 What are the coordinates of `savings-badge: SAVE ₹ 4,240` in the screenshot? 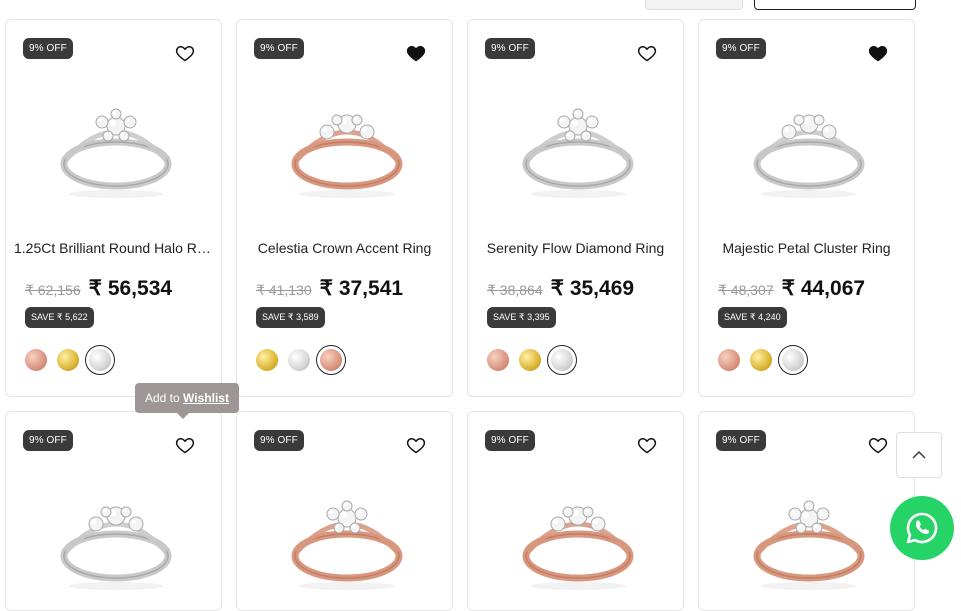 It's located at (752, 317).